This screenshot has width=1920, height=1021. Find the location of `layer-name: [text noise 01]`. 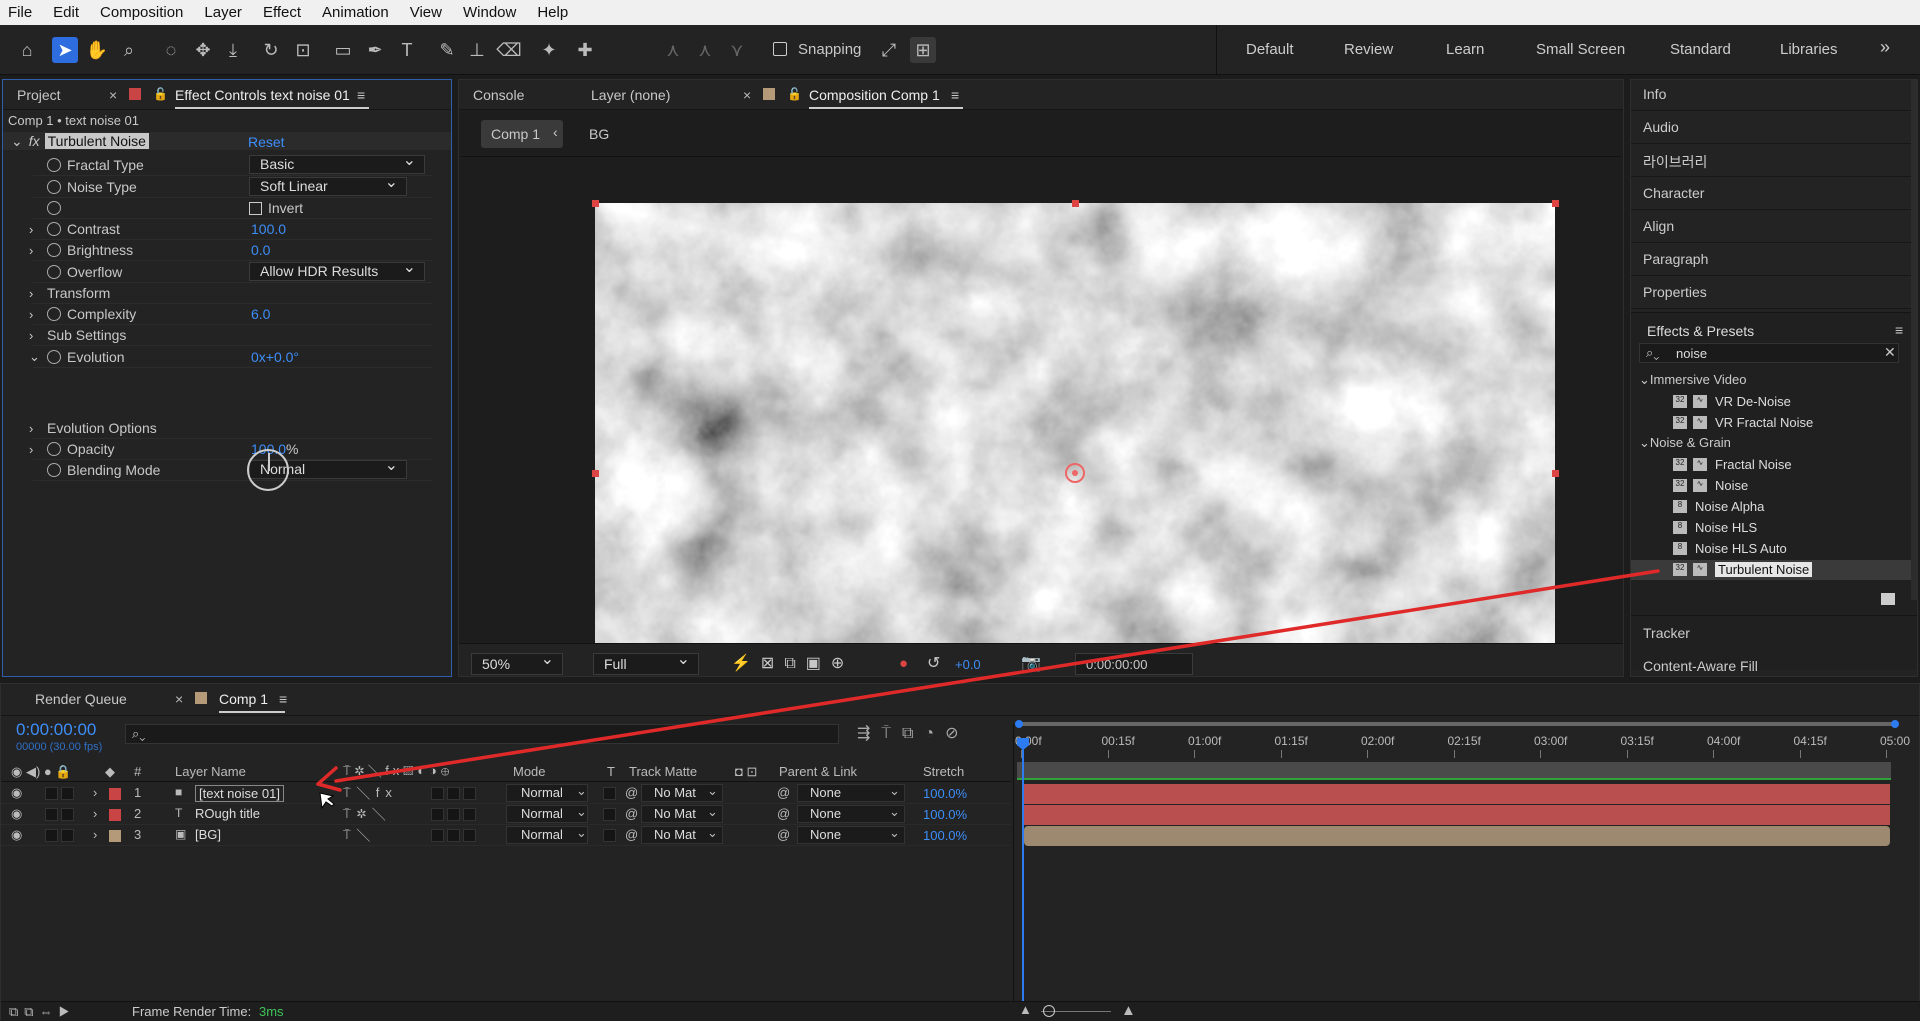

layer-name: [text noise 01] is located at coordinates (239, 793).